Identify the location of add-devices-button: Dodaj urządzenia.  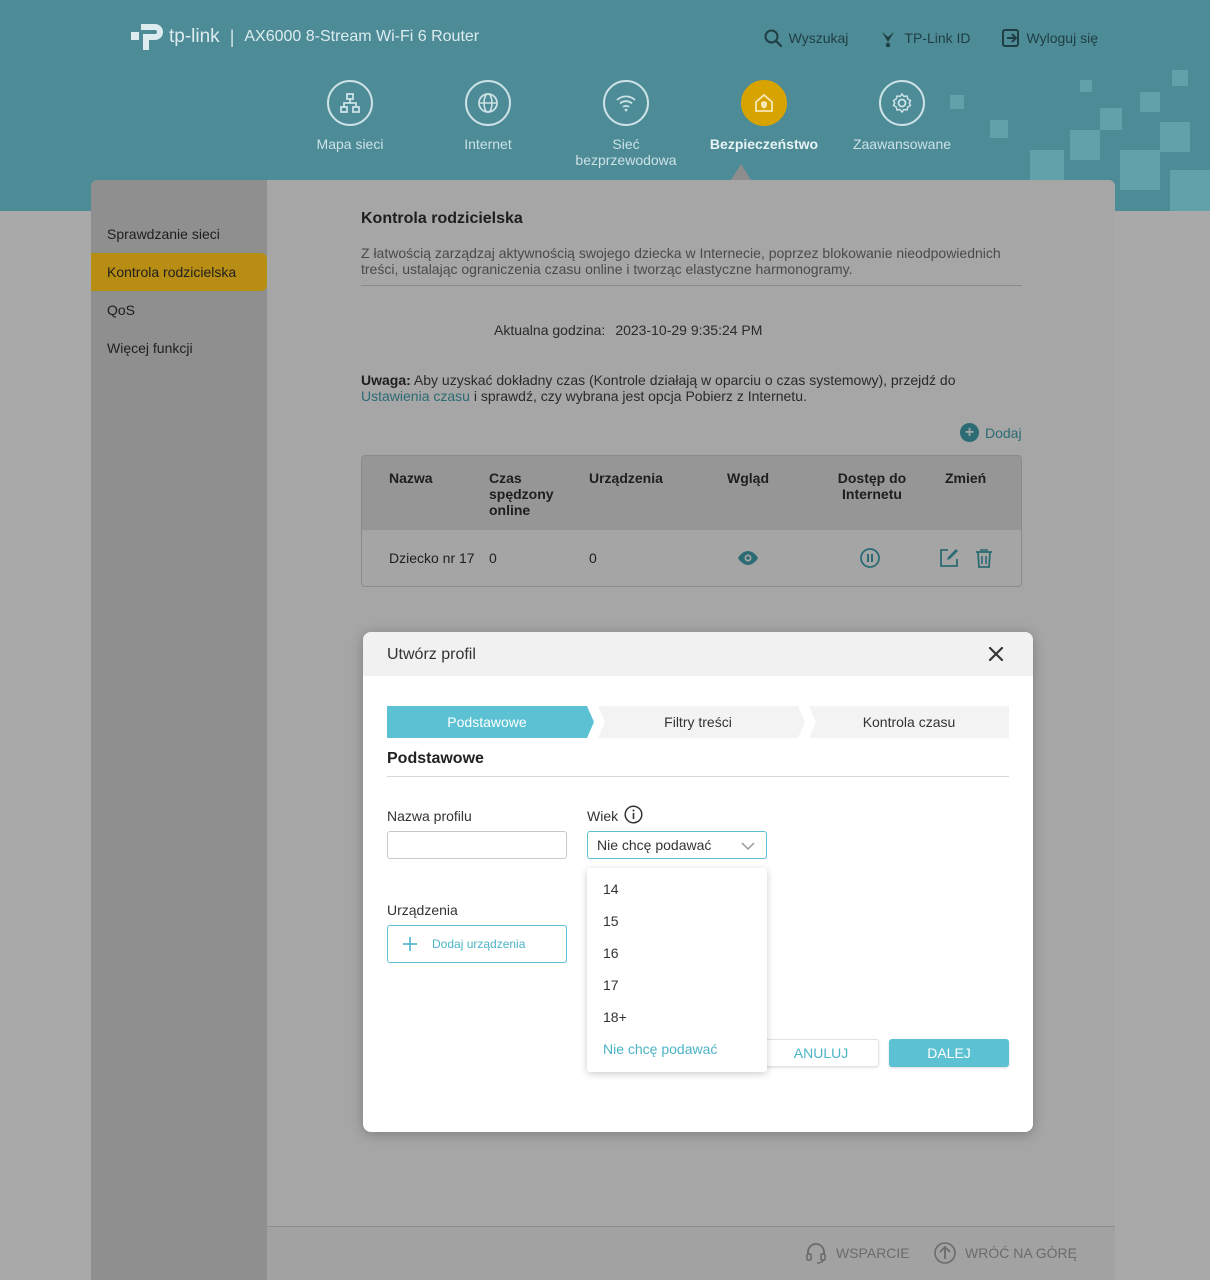
(477, 944).